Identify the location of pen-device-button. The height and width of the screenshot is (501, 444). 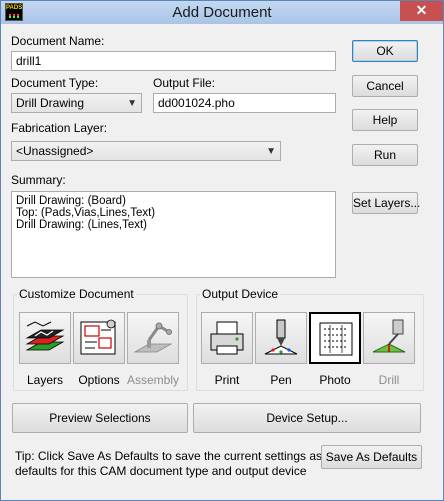
(281, 338).